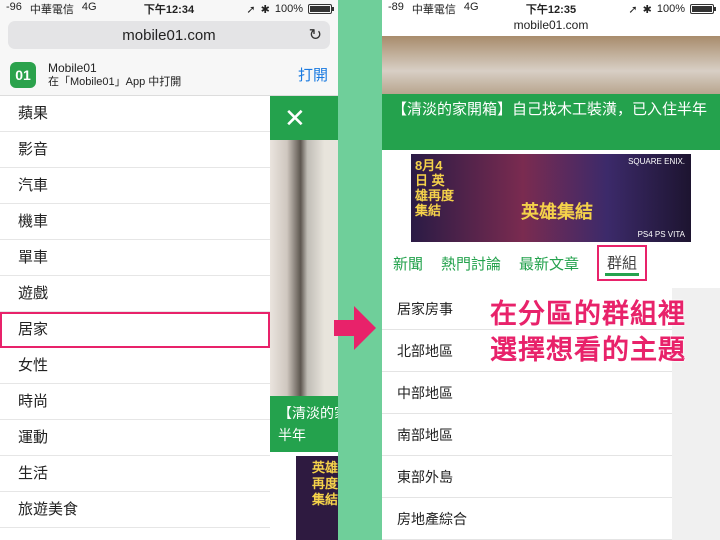 This screenshot has width=720, height=540. What do you see at coordinates (115, 81) in the screenshot?
I see `banner-subtitle: 在「Mobile01」App 中打開` at bounding box center [115, 81].